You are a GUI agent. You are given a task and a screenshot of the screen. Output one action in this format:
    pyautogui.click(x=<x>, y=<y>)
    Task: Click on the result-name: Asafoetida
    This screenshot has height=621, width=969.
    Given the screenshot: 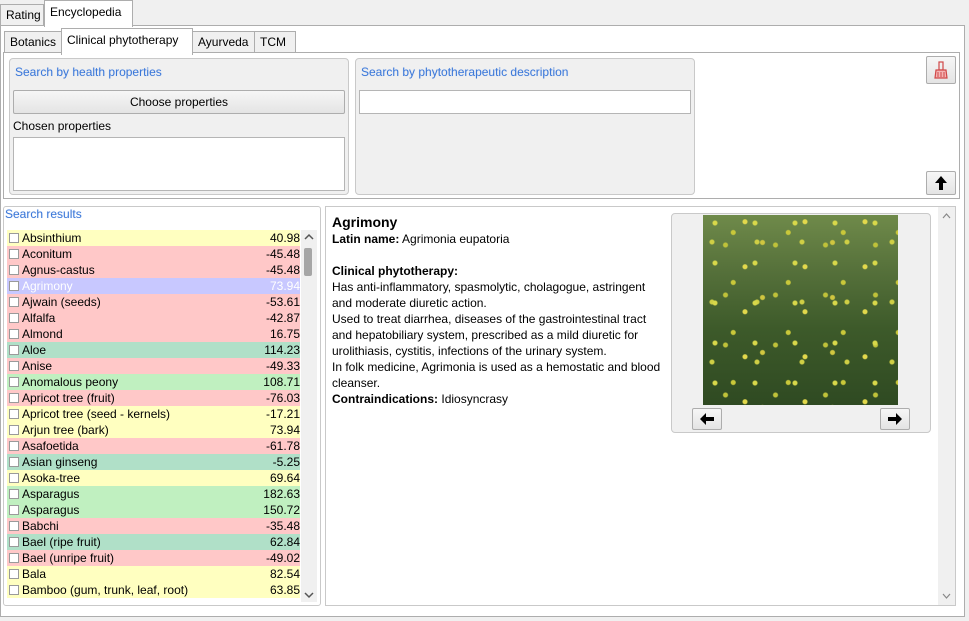 What is the action you would take?
    pyautogui.click(x=50, y=446)
    